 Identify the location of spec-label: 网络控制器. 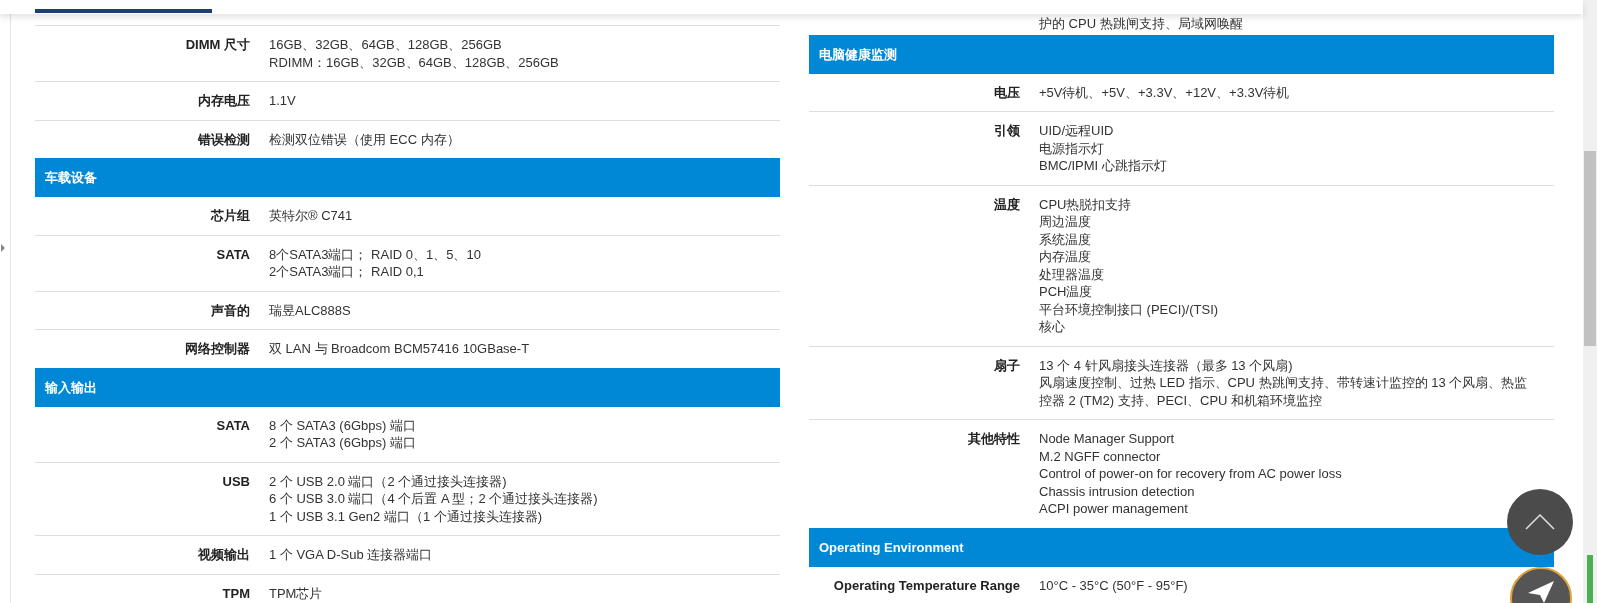
(217, 348).